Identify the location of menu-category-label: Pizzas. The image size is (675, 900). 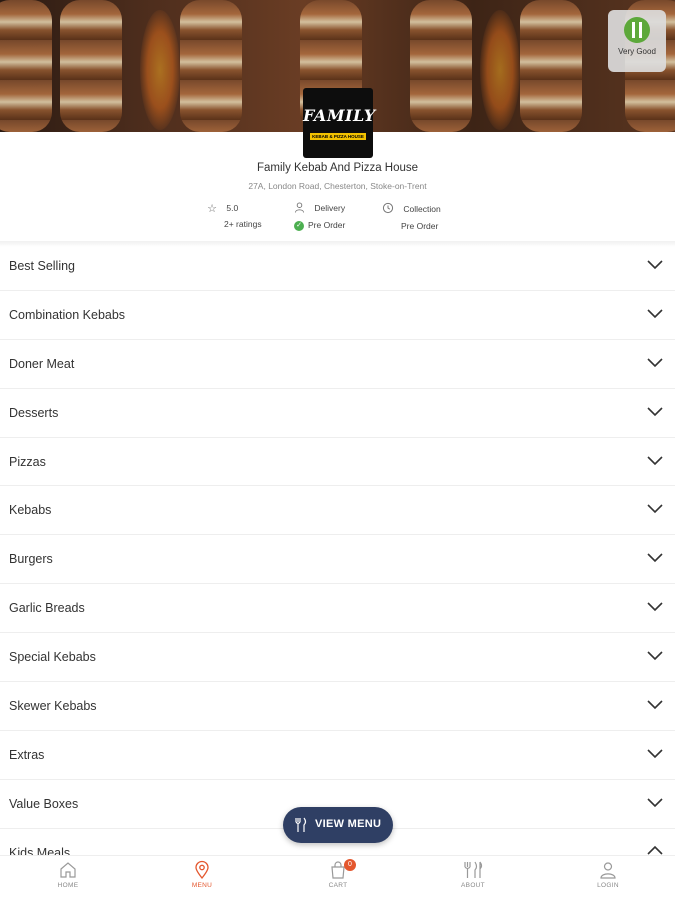
(27, 461).